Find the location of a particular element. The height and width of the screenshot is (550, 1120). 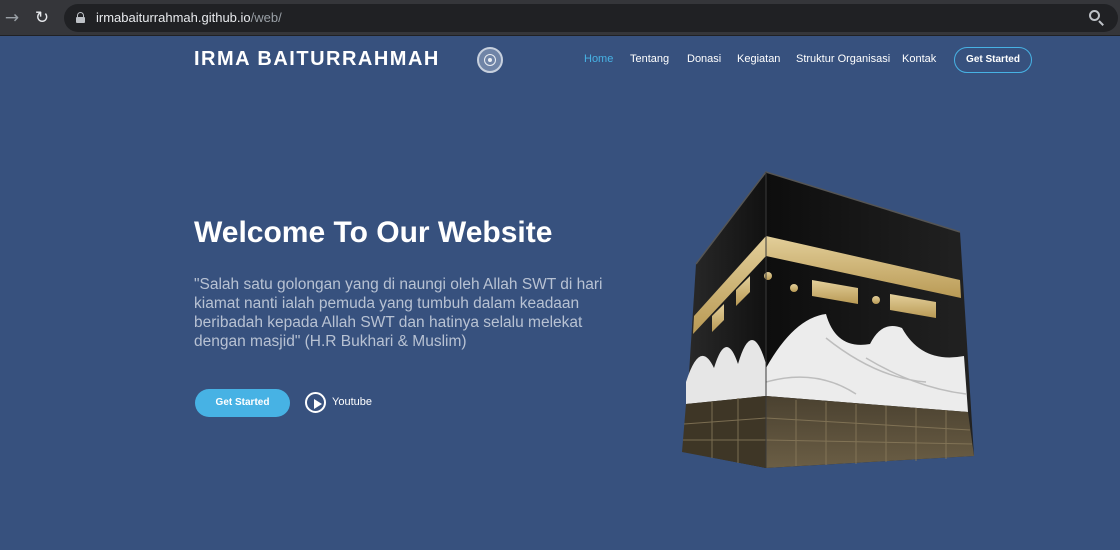

address-bar: irmabaiturrahmah.github.io/web/ is located at coordinates (591, 18).